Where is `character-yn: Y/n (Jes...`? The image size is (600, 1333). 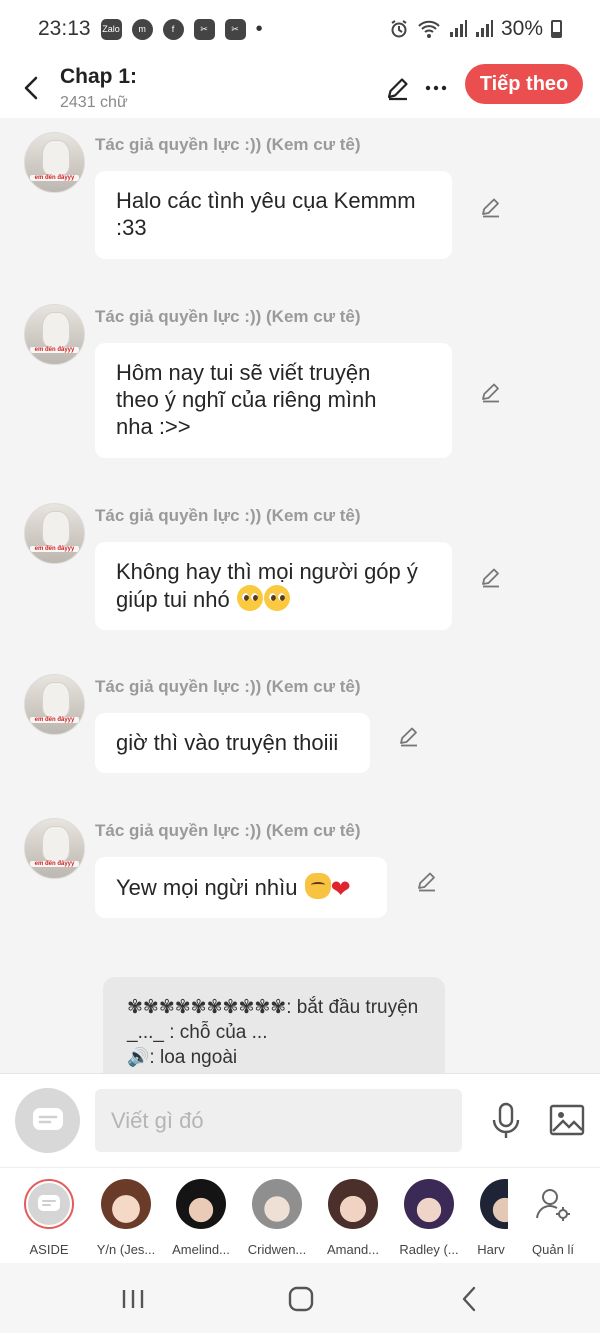
character-yn: Y/n (Jes... is located at coordinates (126, 1218).